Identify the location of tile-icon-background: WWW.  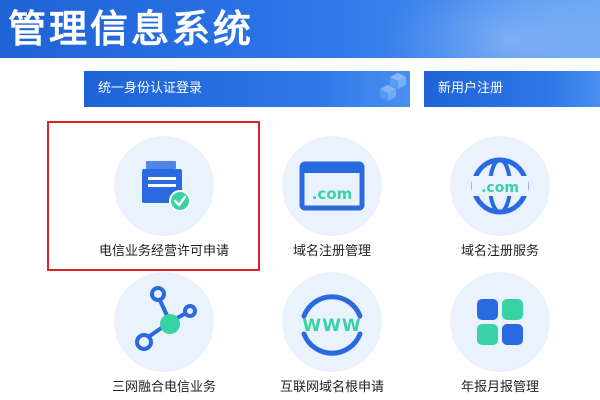
(332, 322).